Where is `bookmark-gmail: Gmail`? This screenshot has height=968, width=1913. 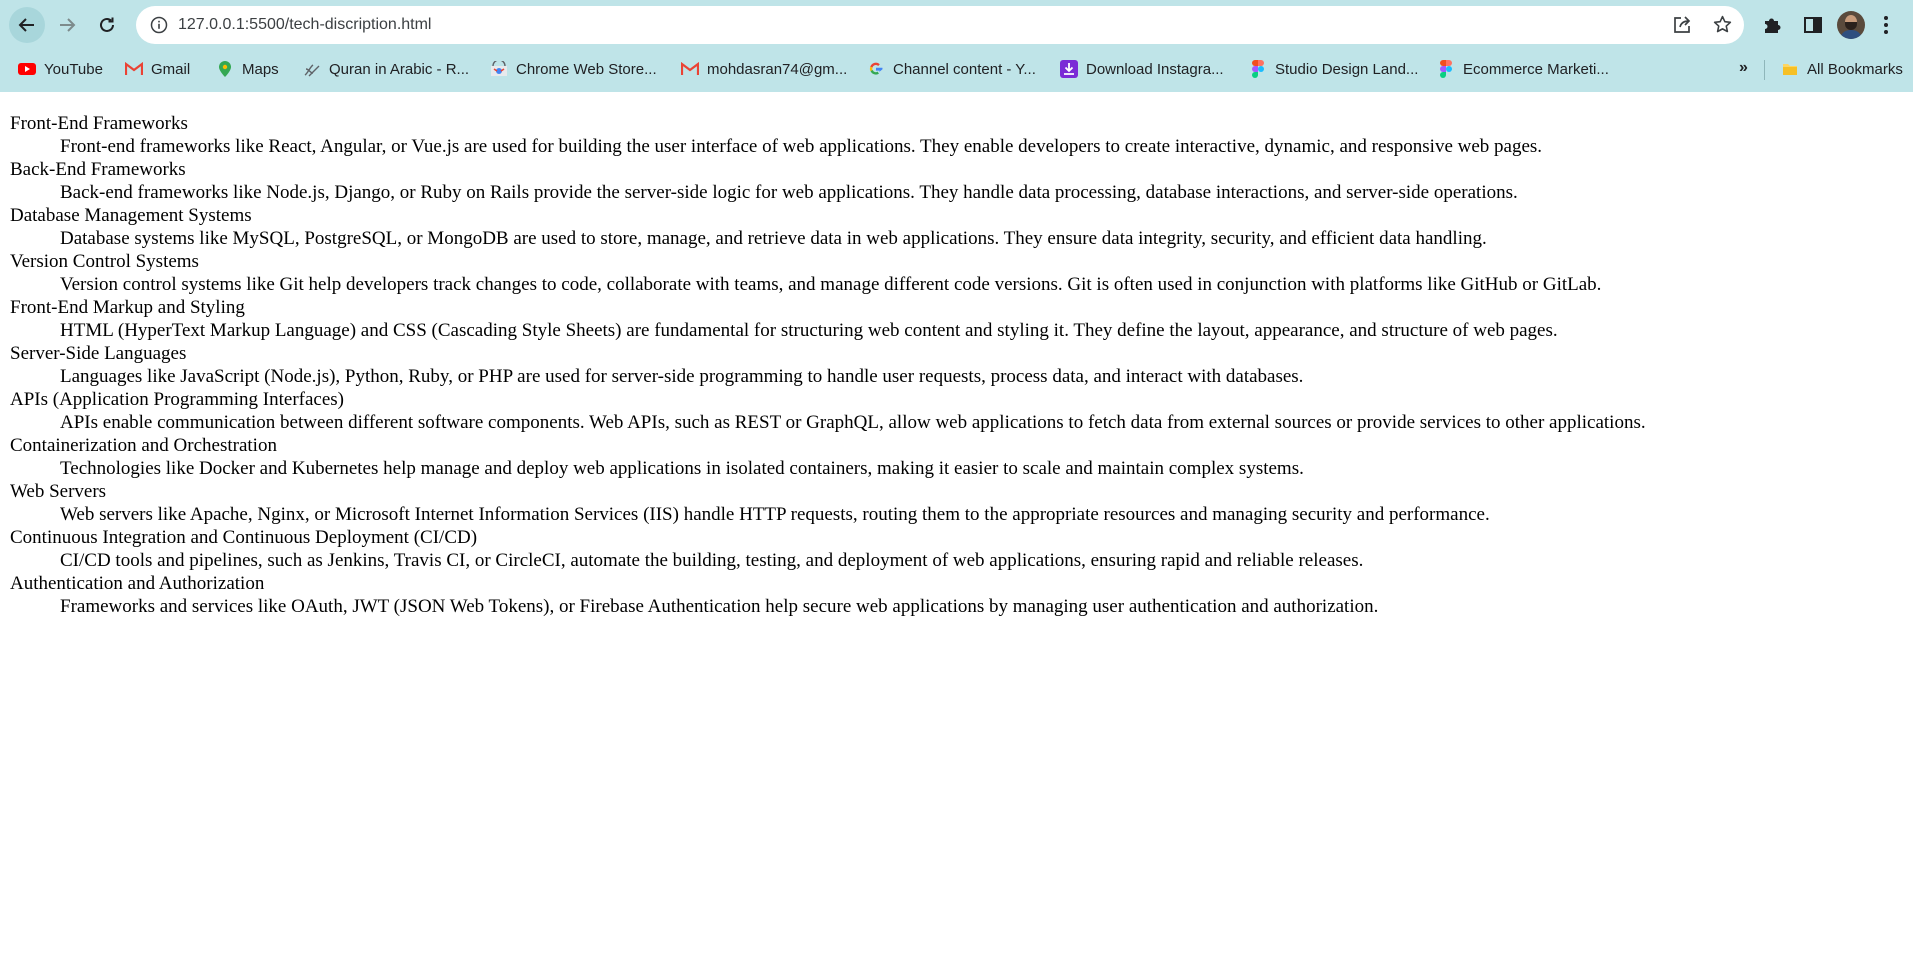
bookmark-gmail: Gmail is located at coordinates (157, 69).